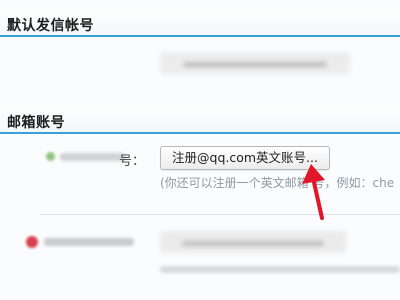 The image size is (400, 300). I want to click on account-avatar-icon, so click(32, 242).